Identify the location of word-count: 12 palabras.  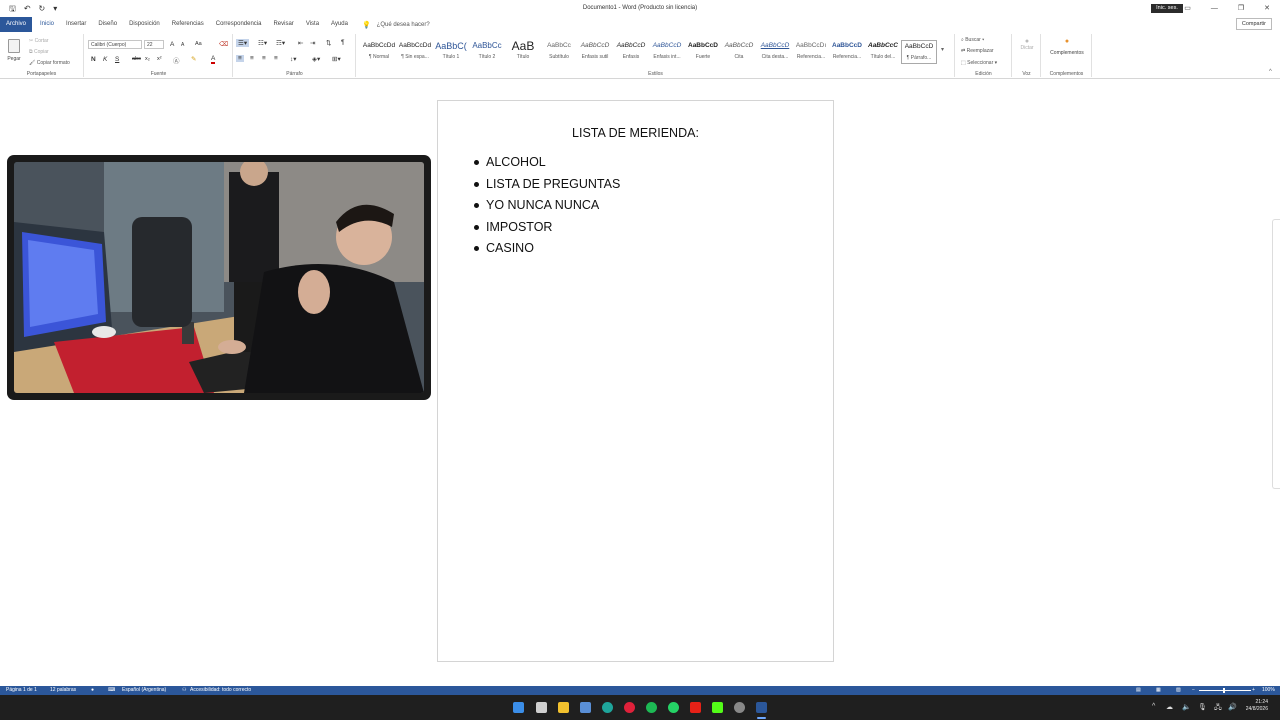
(63, 690).